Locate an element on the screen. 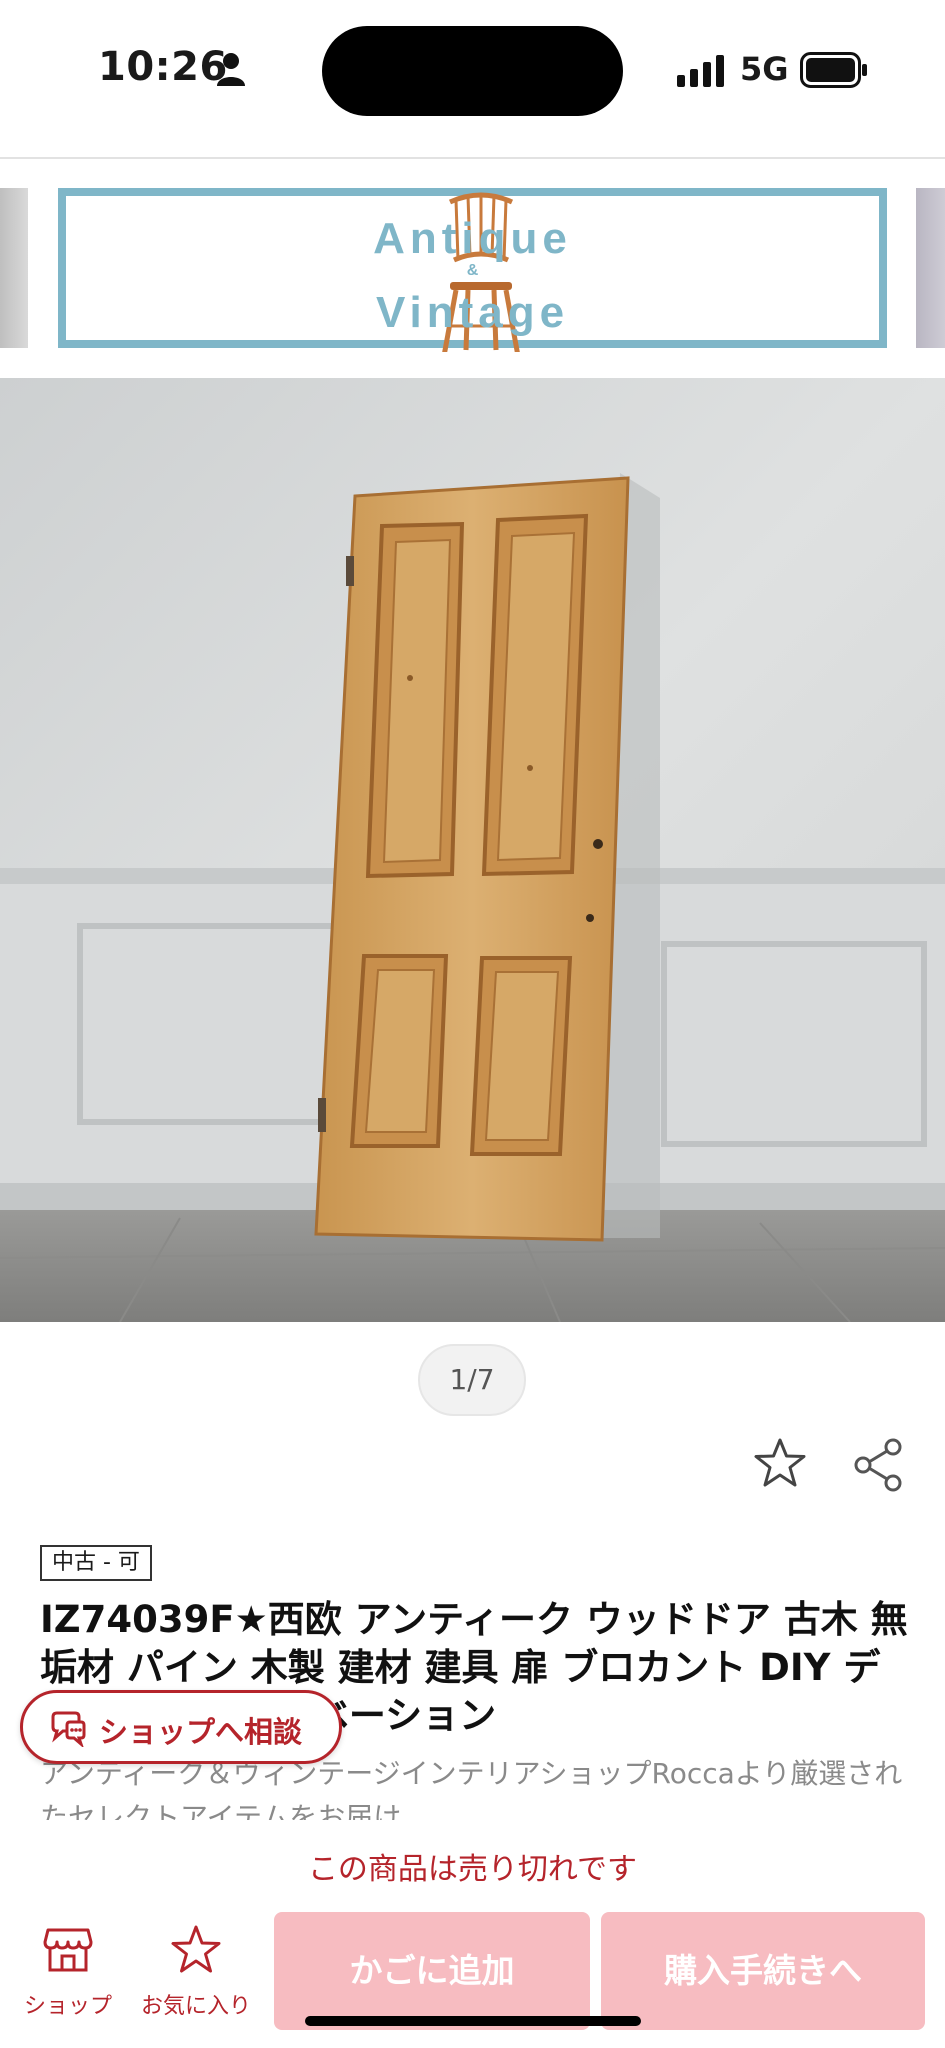 This screenshot has width=945, height=2048. store-icon is located at coordinates (68, 1950).